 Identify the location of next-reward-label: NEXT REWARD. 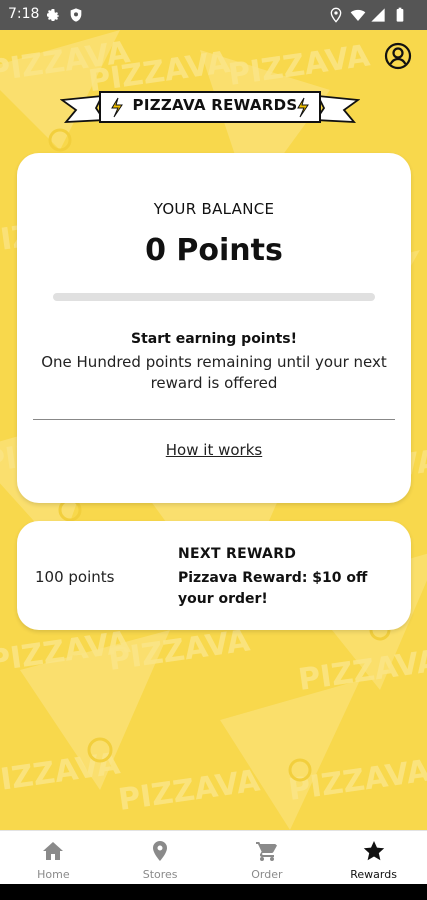
(237, 554).